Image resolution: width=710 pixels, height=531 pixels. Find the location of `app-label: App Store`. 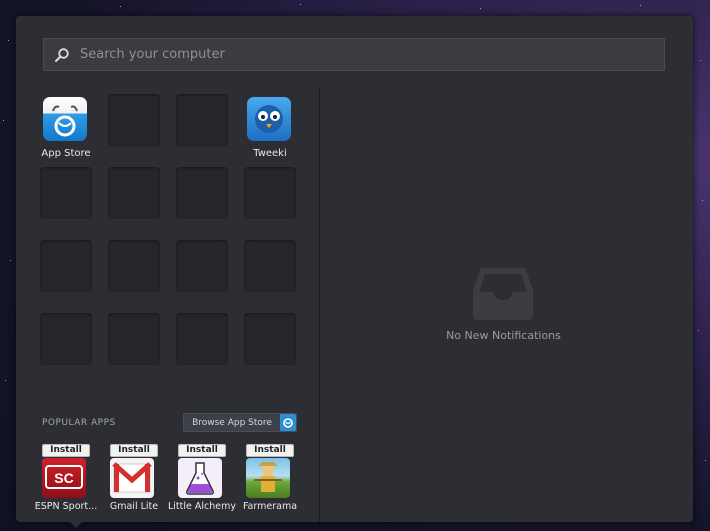

app-label: App Store is located at coordinates (66, 153).